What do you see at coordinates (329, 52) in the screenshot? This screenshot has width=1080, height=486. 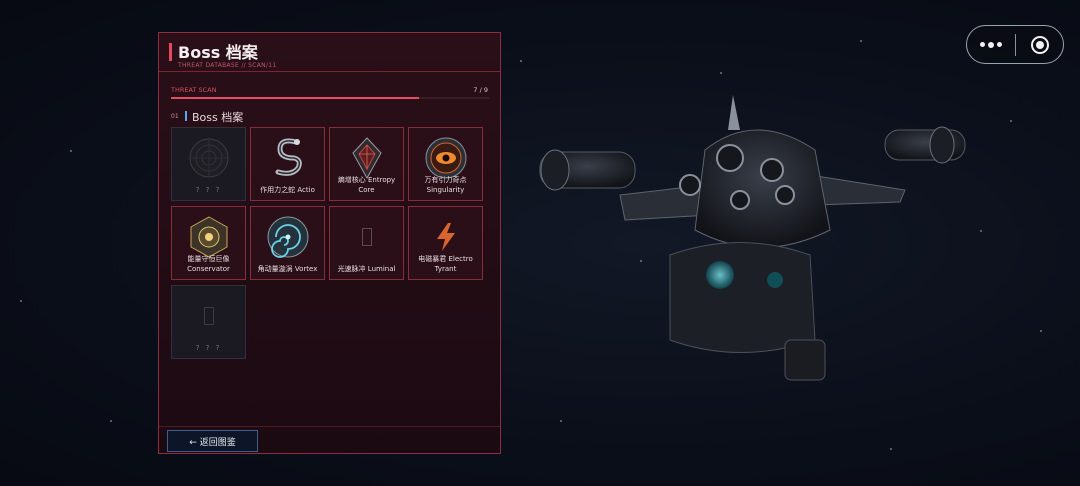 I see `panel-header: Boss 档案 THREAT DATABASE // SCAN/11` at bounding box center [329, 52].